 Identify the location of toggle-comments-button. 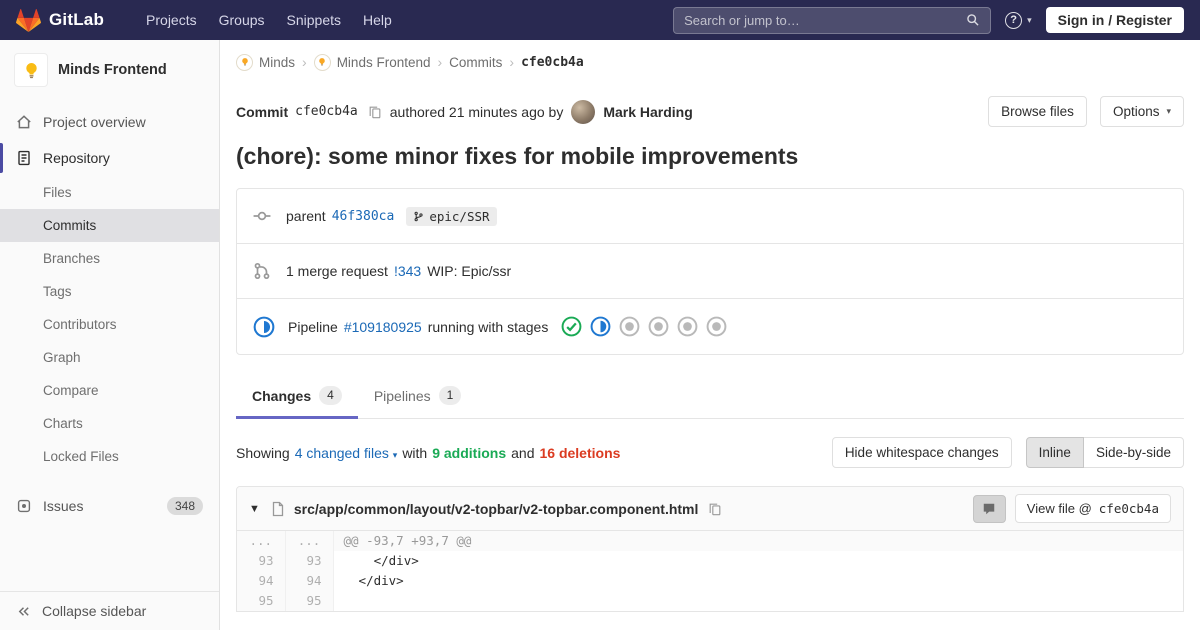
(989, 508).